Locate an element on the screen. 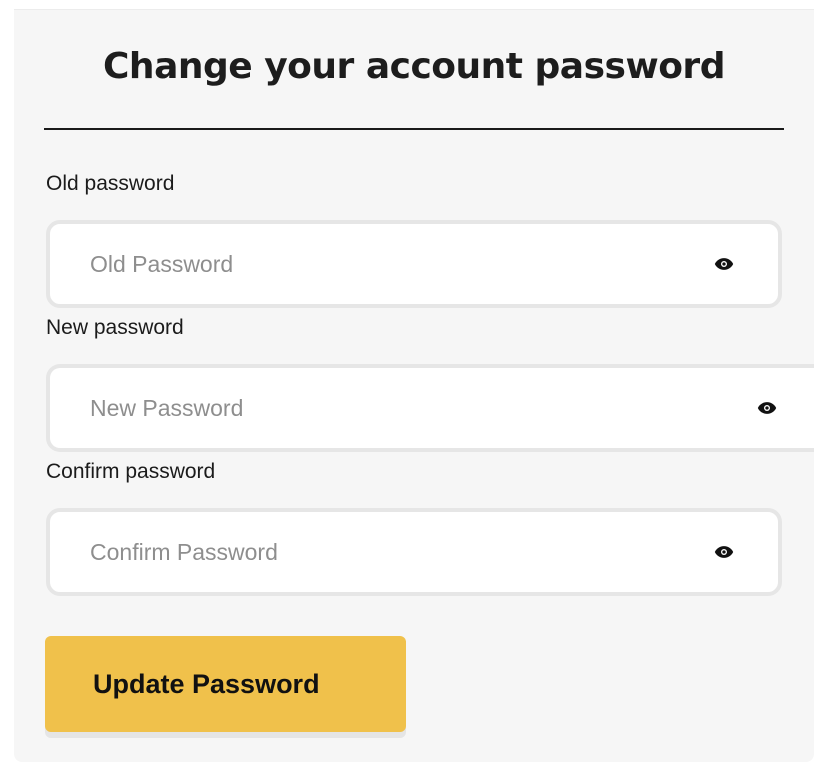 The height and width of the screenshot is (765, 814). old-password-field-wrapper is located at coordinates (414, 264).